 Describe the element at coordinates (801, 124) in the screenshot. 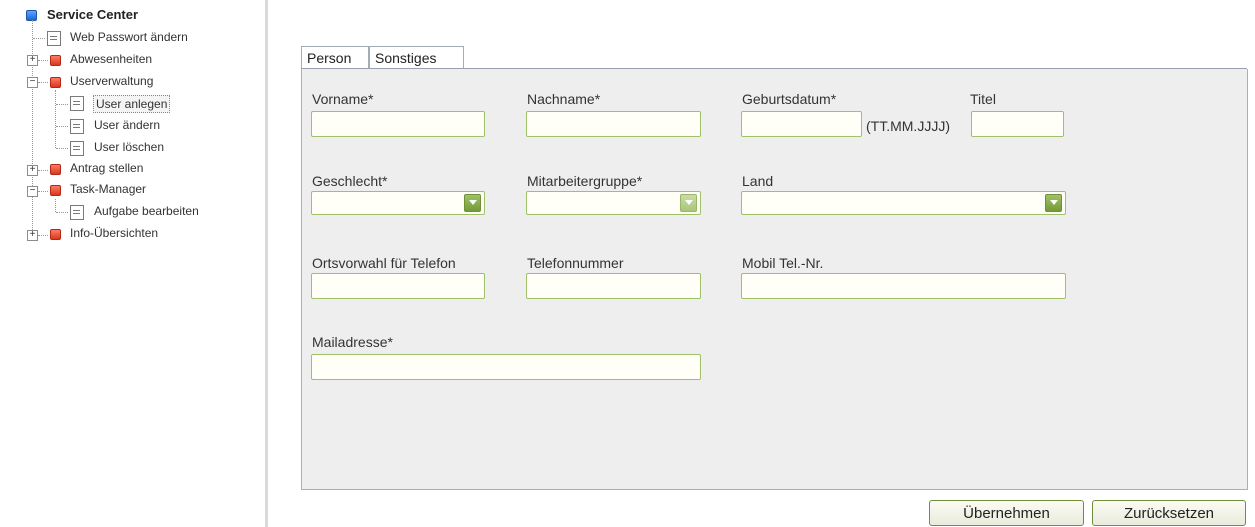

I see `geburtsdatum-input` at that location.